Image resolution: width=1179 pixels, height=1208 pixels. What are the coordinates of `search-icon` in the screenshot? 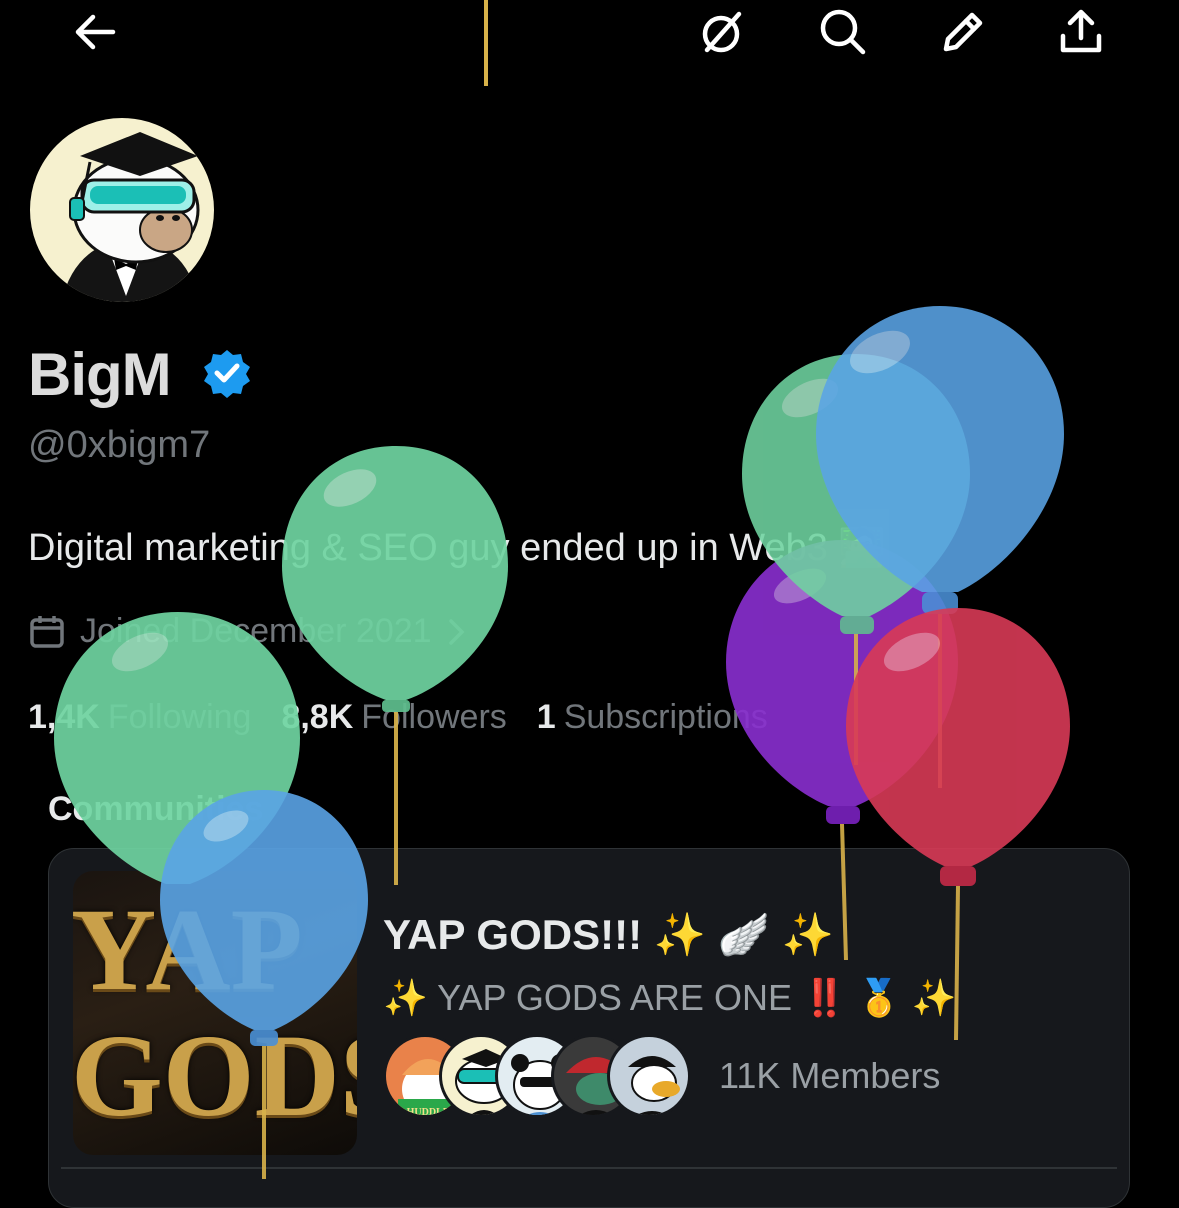 It's located at (843, 32).